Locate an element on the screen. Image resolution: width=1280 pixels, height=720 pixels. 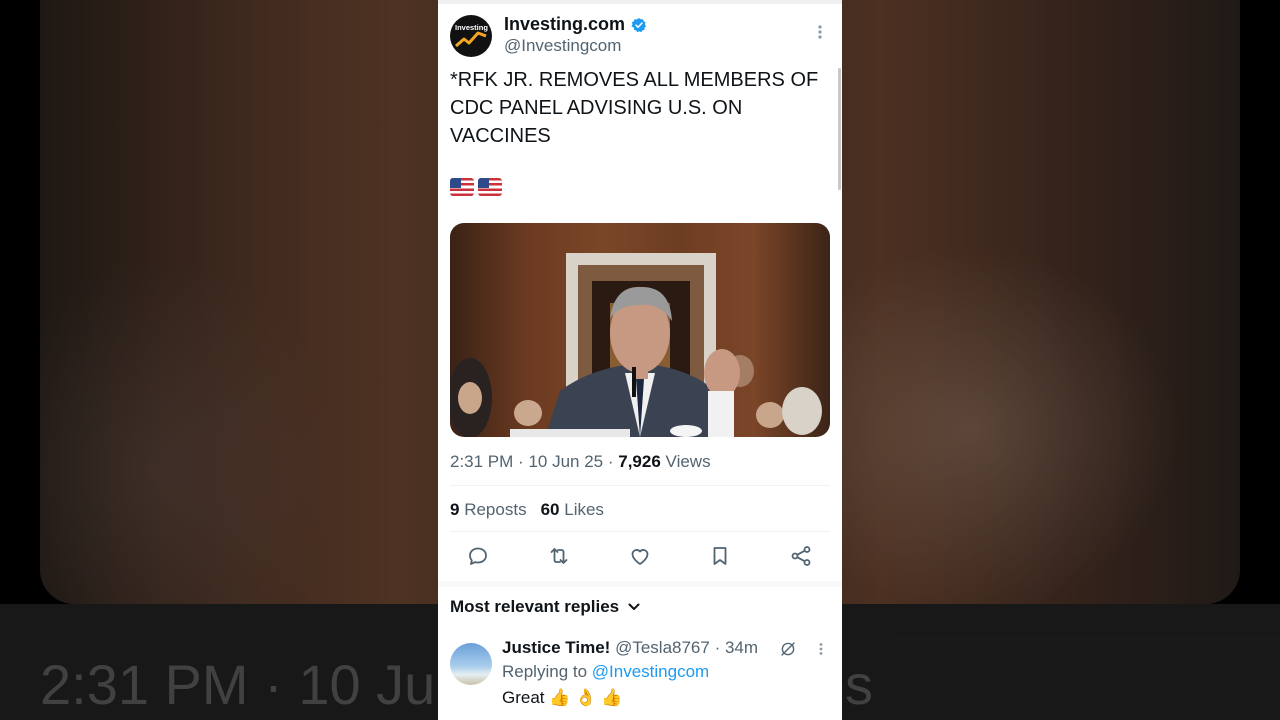
views-count: 7,926 is located at coordinates (639, 461).